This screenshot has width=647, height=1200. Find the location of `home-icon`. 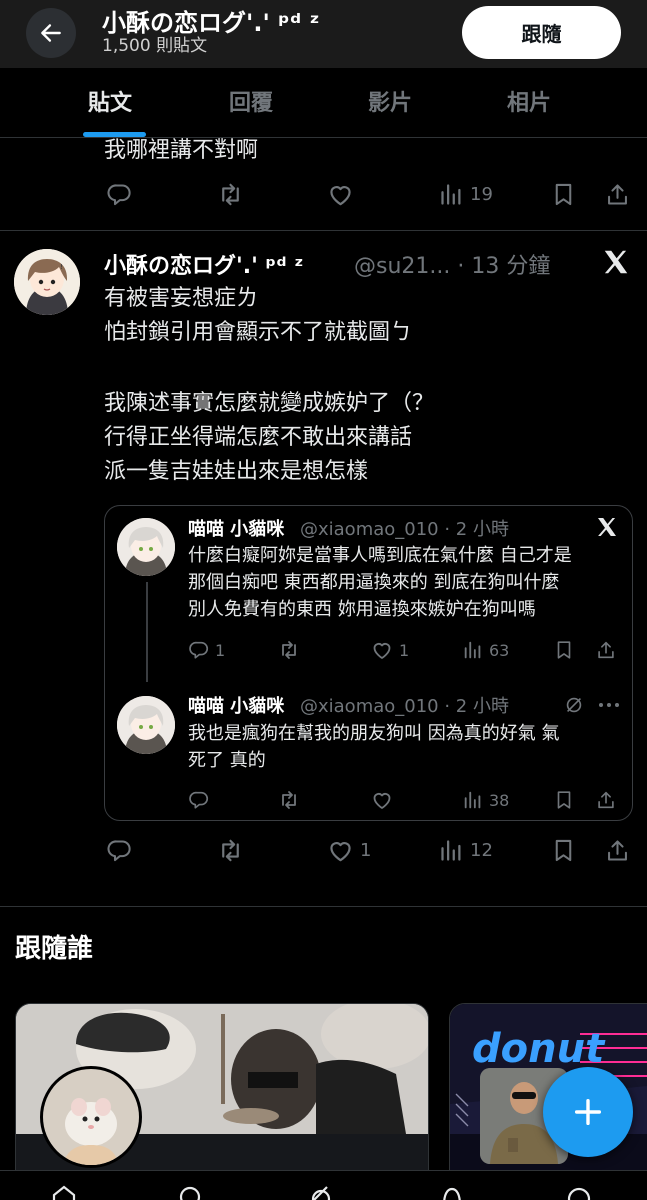

home-icon is located at coordinates (64, 1192).